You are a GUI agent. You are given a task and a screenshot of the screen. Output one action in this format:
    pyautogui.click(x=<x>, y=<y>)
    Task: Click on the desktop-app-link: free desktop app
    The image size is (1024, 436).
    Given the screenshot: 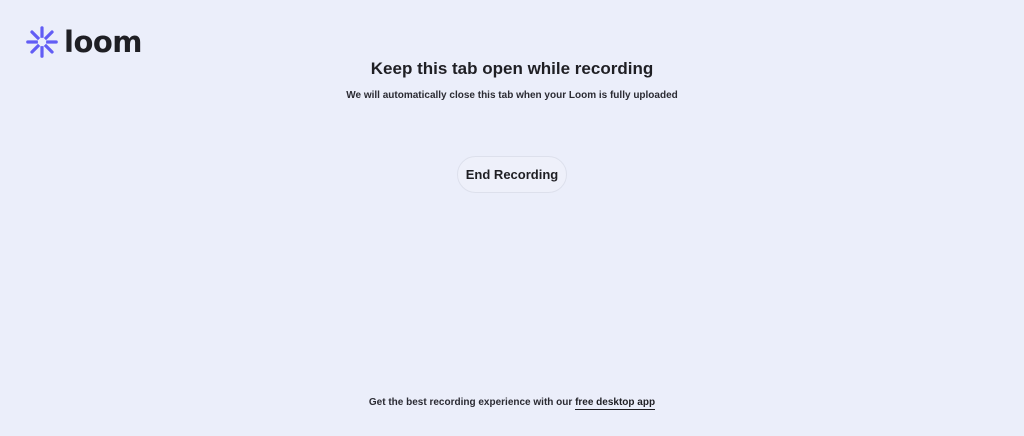 What is the action you would take?
    pyautogui.click(x=615, y=403)
    